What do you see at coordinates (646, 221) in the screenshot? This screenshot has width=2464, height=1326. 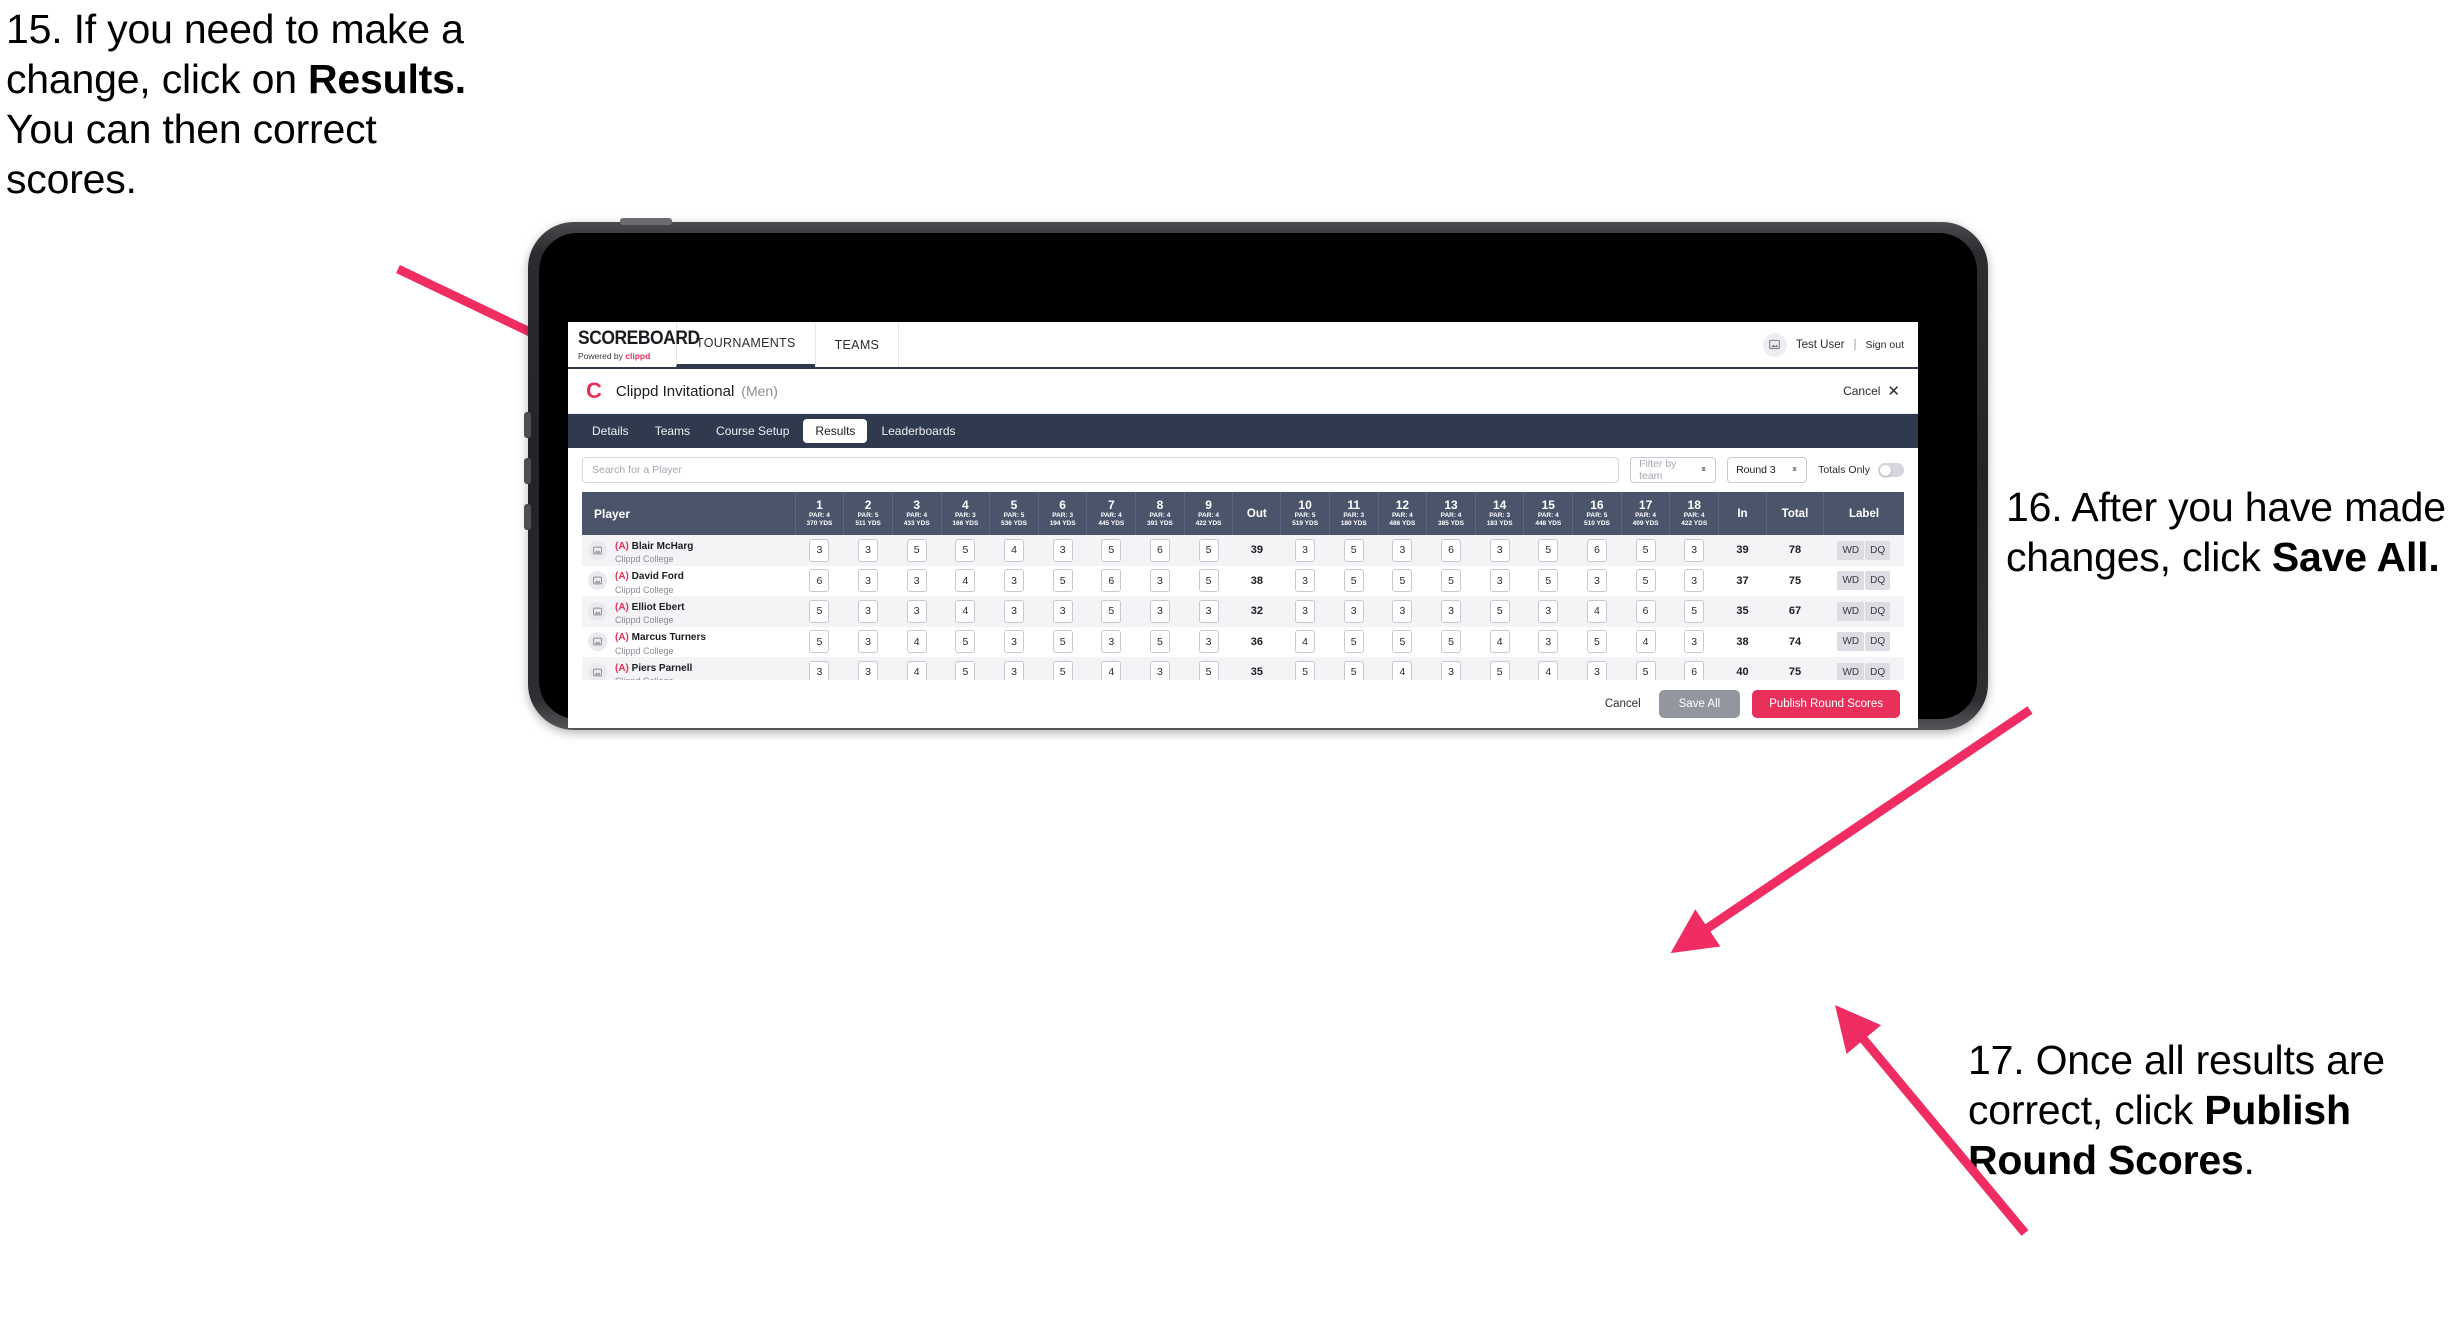 I see `tablet-power-button` at bounding box center [646, 221].